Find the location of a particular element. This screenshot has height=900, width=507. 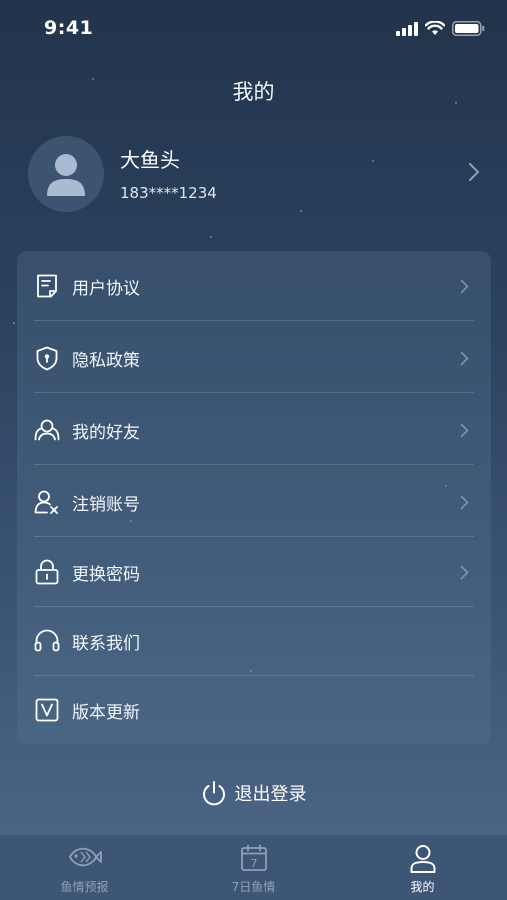

document-icon is located at coordinates (47, 286).